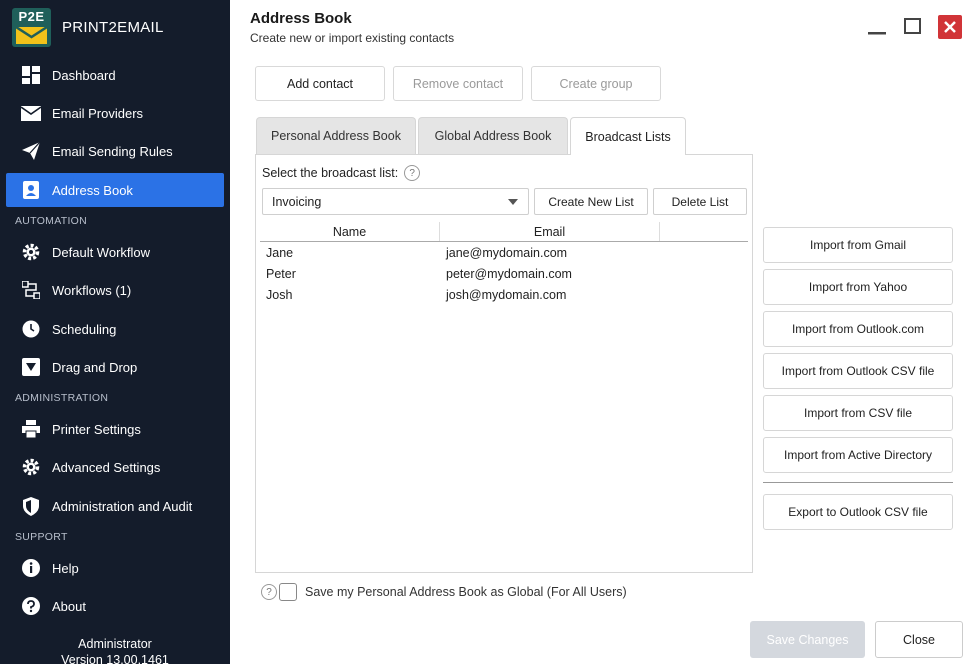  What do you see at coordinates (69, 606) in the screenshot?
I see `sidebar-item-label: About` at bounding box center [69, 606].